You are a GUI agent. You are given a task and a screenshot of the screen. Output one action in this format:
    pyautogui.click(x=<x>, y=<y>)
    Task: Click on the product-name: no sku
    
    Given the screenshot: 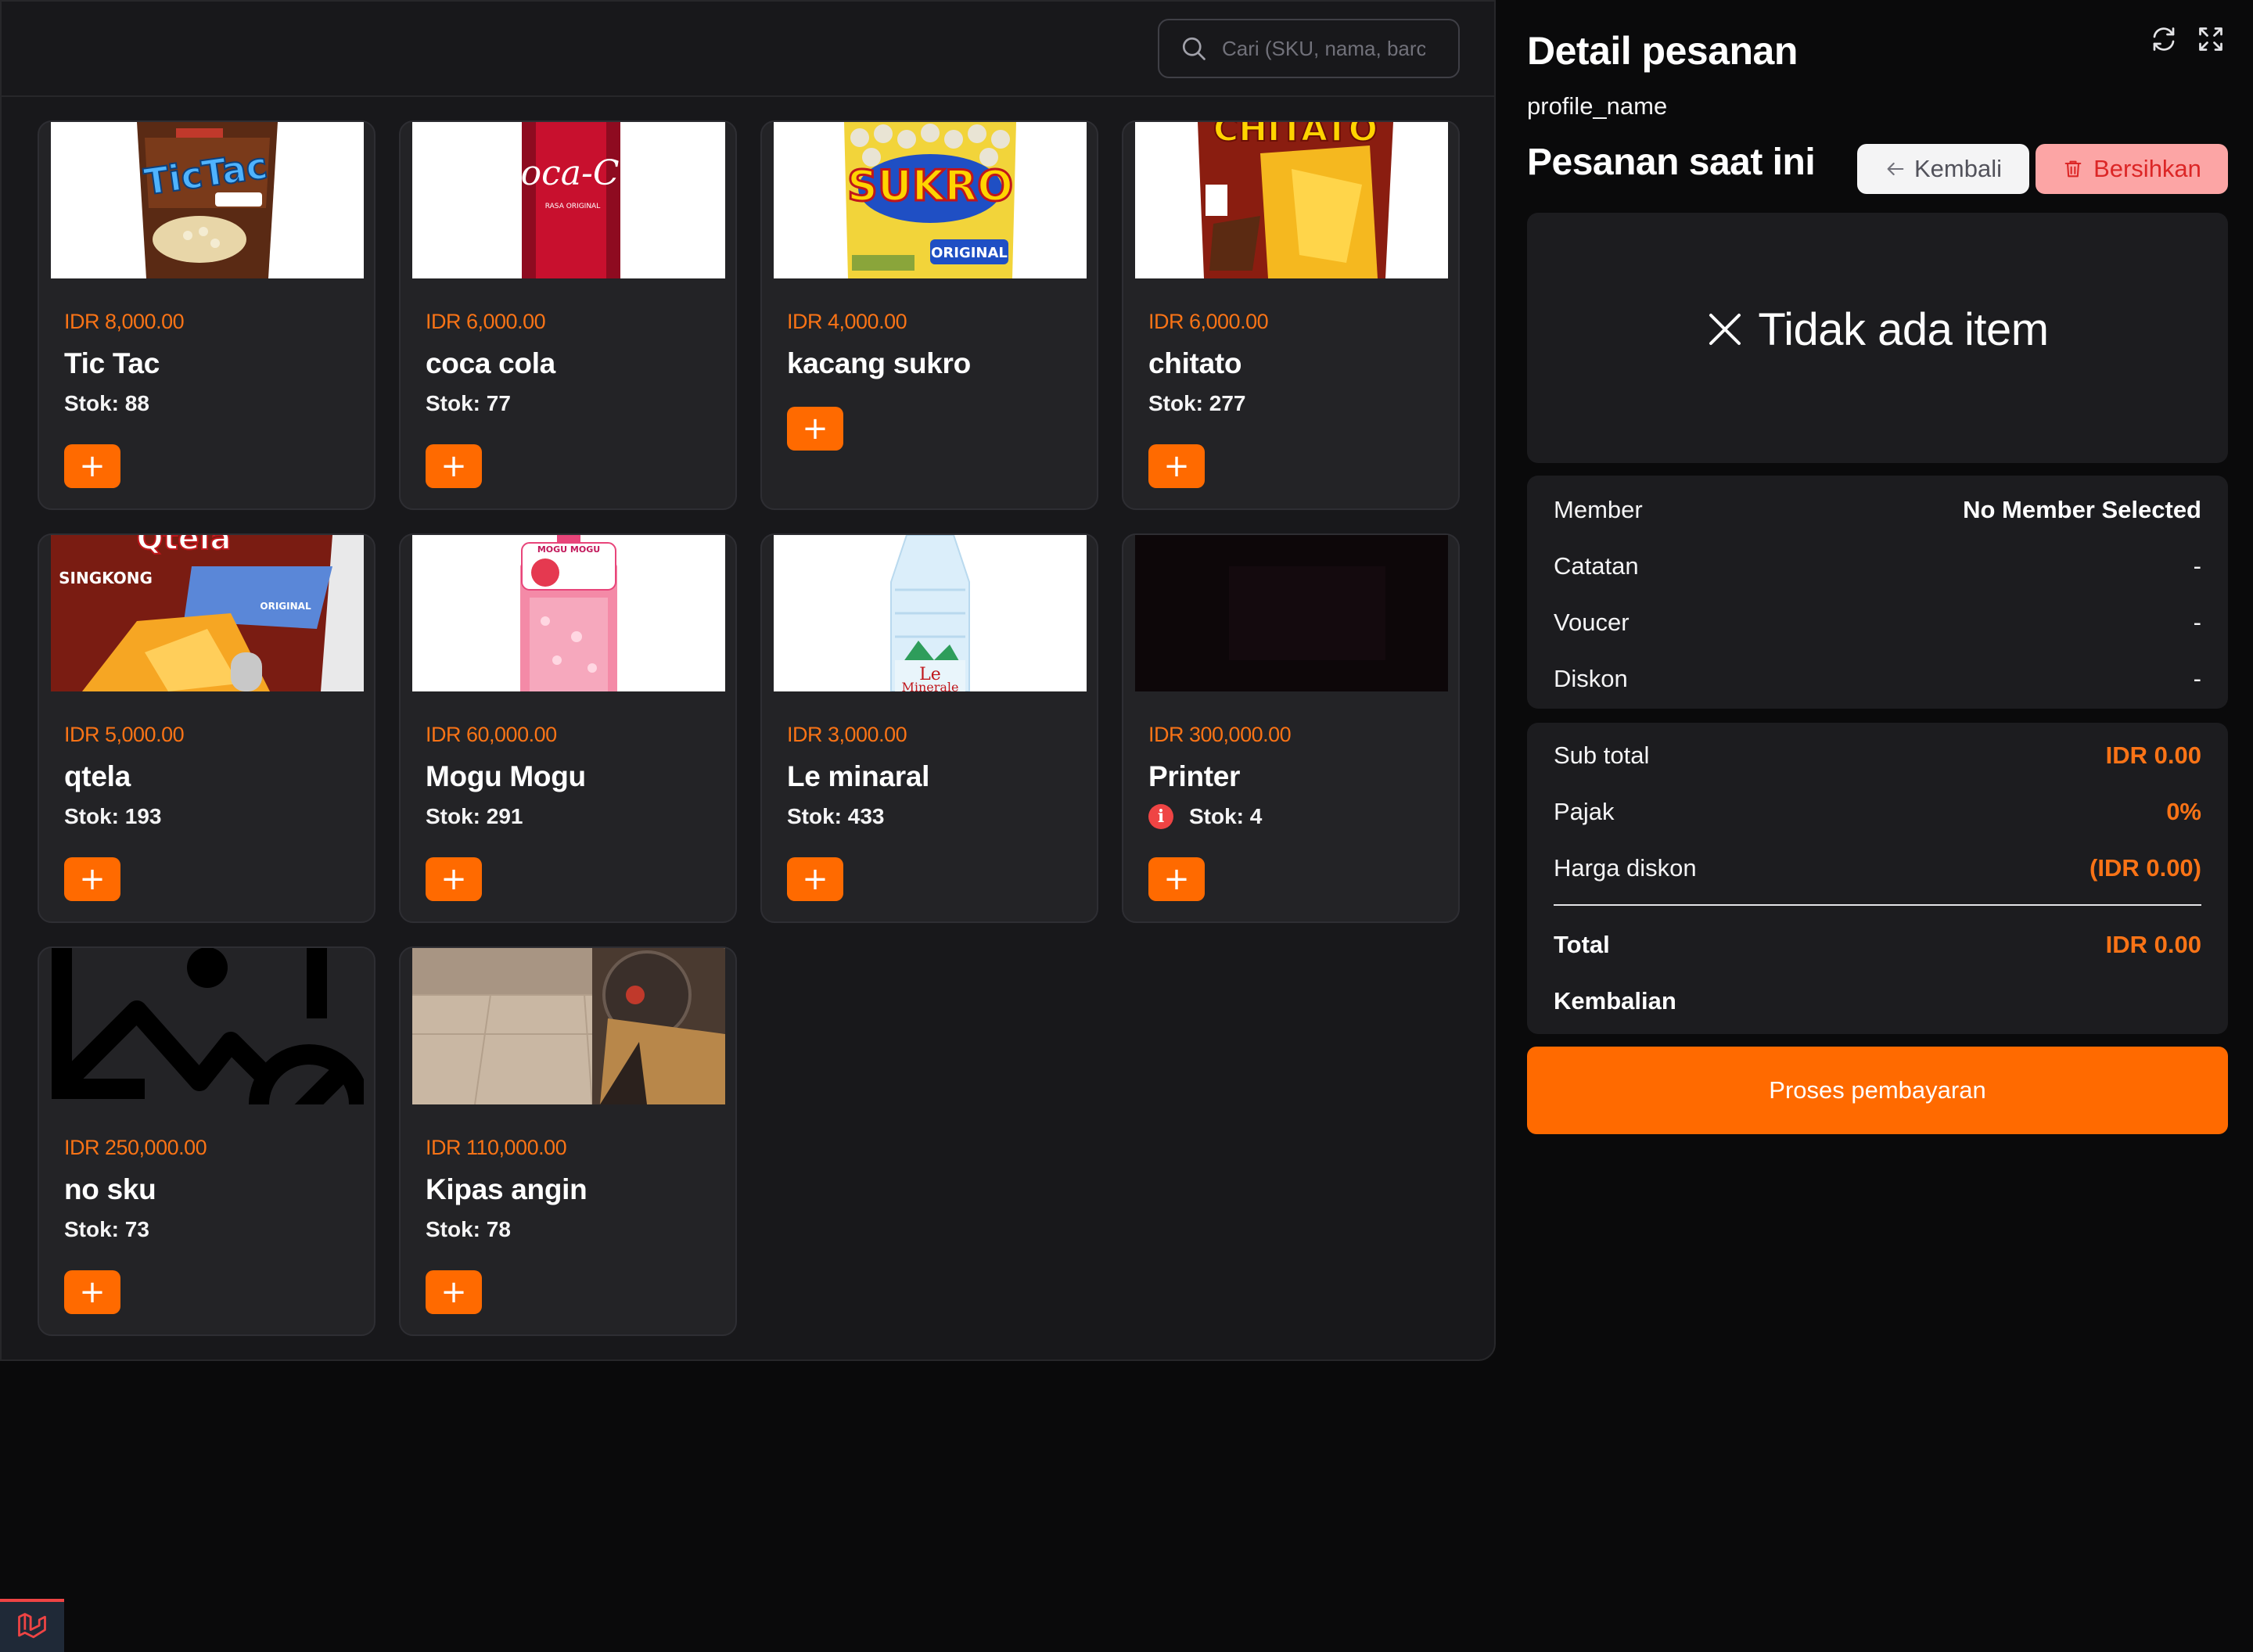 What is the action you would take?
    pyautogui.click(x=110, y=1189)
    